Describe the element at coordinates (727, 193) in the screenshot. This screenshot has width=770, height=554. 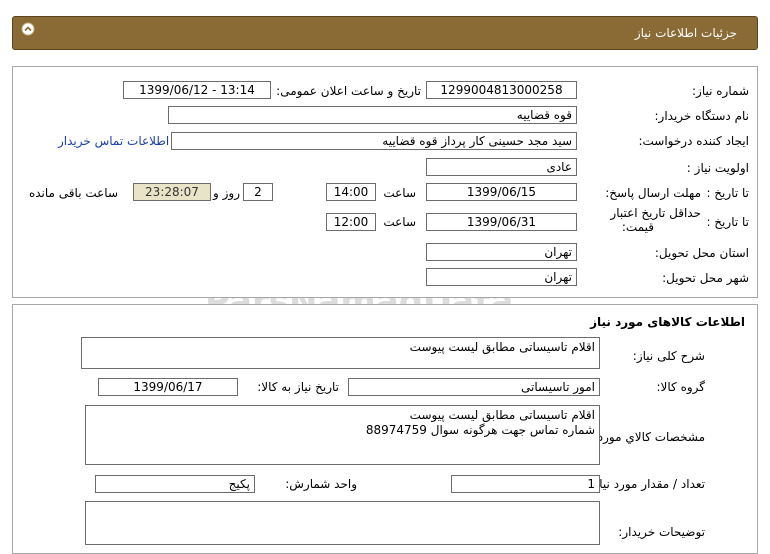
I see `deadline-to-date-label: تا تاریخ :` at that location.